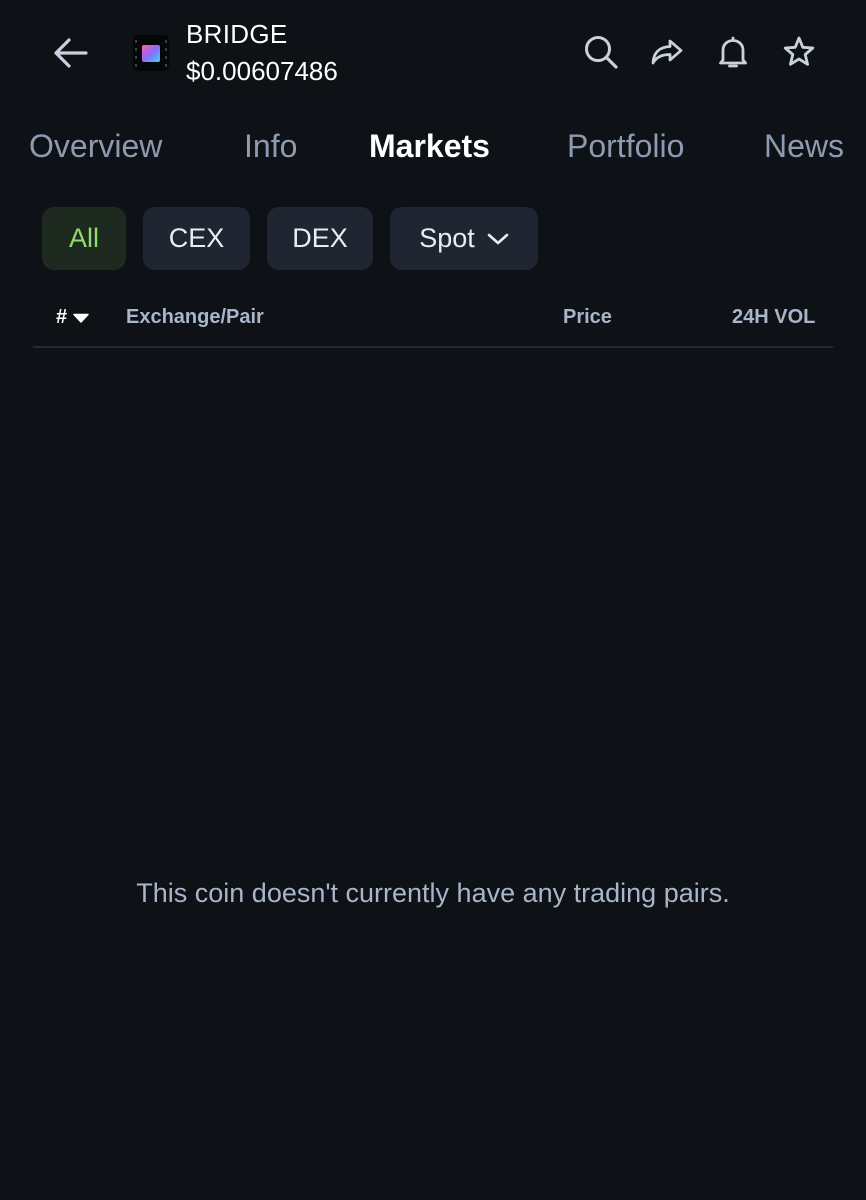  I want to click on rank-column-label: #, so click(62, 317).